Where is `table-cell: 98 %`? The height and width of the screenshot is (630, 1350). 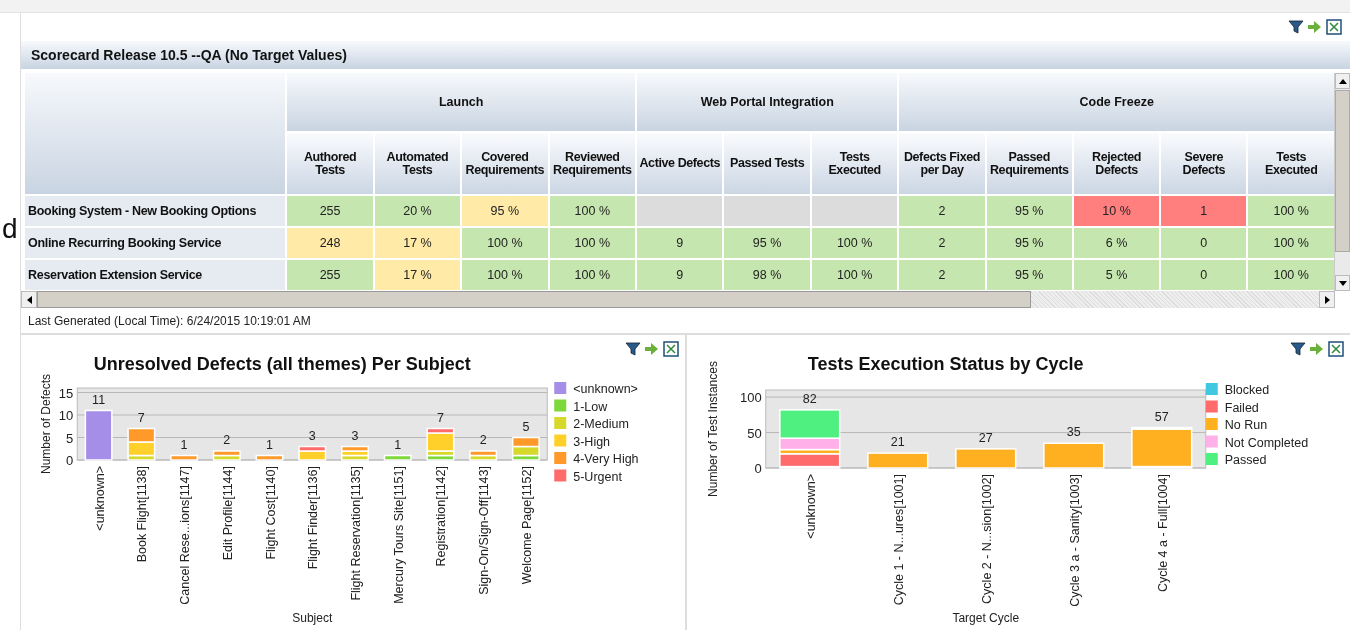 table-cell: 98 % is located at coordinates (767, 275).